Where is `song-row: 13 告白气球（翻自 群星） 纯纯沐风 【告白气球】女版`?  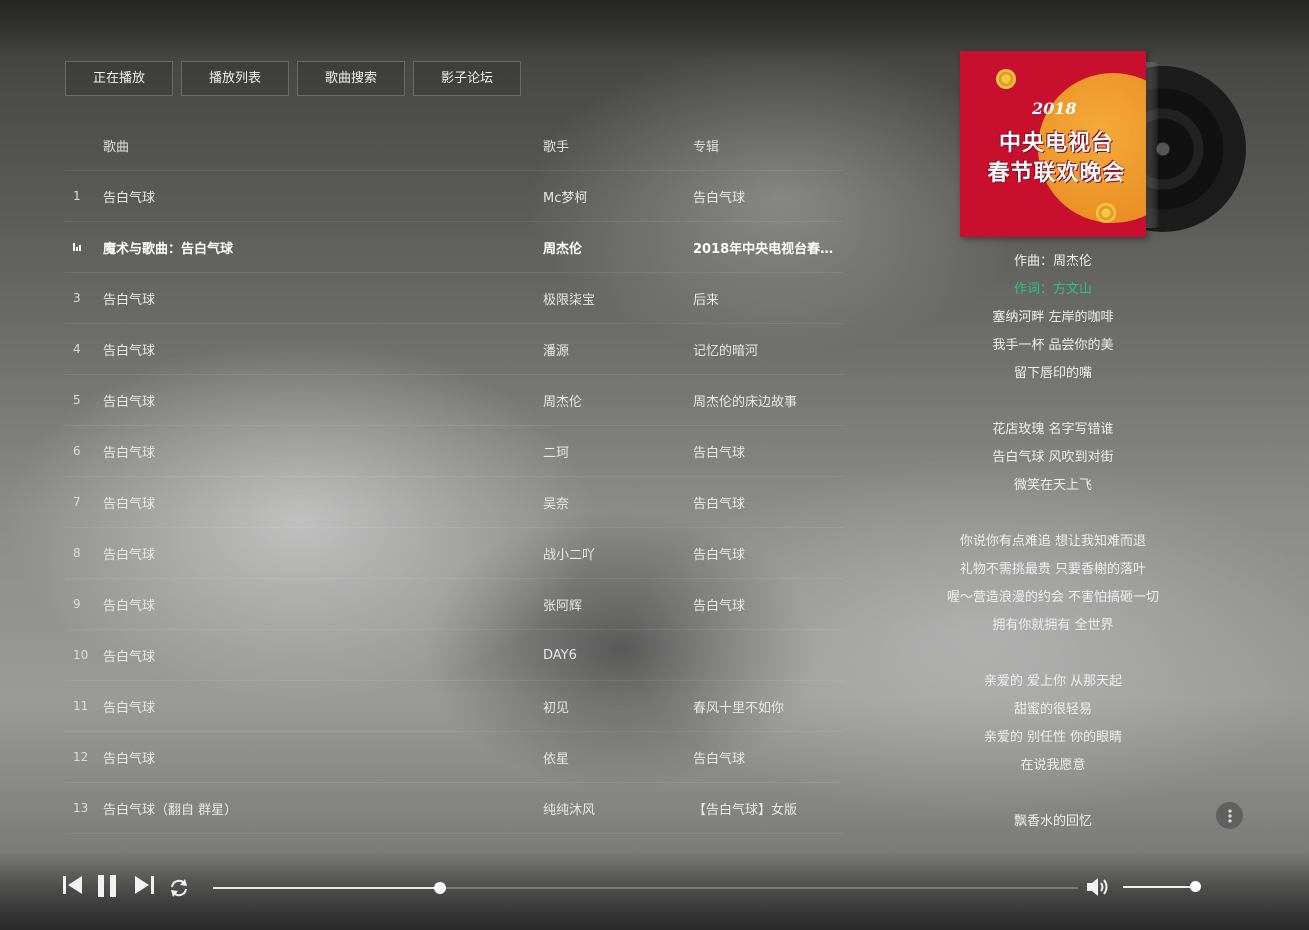
song-row: 13 告白气球（翻自 群星） 纯纯沐风 【告白气球】女版 is located at coordinates (454, 808).